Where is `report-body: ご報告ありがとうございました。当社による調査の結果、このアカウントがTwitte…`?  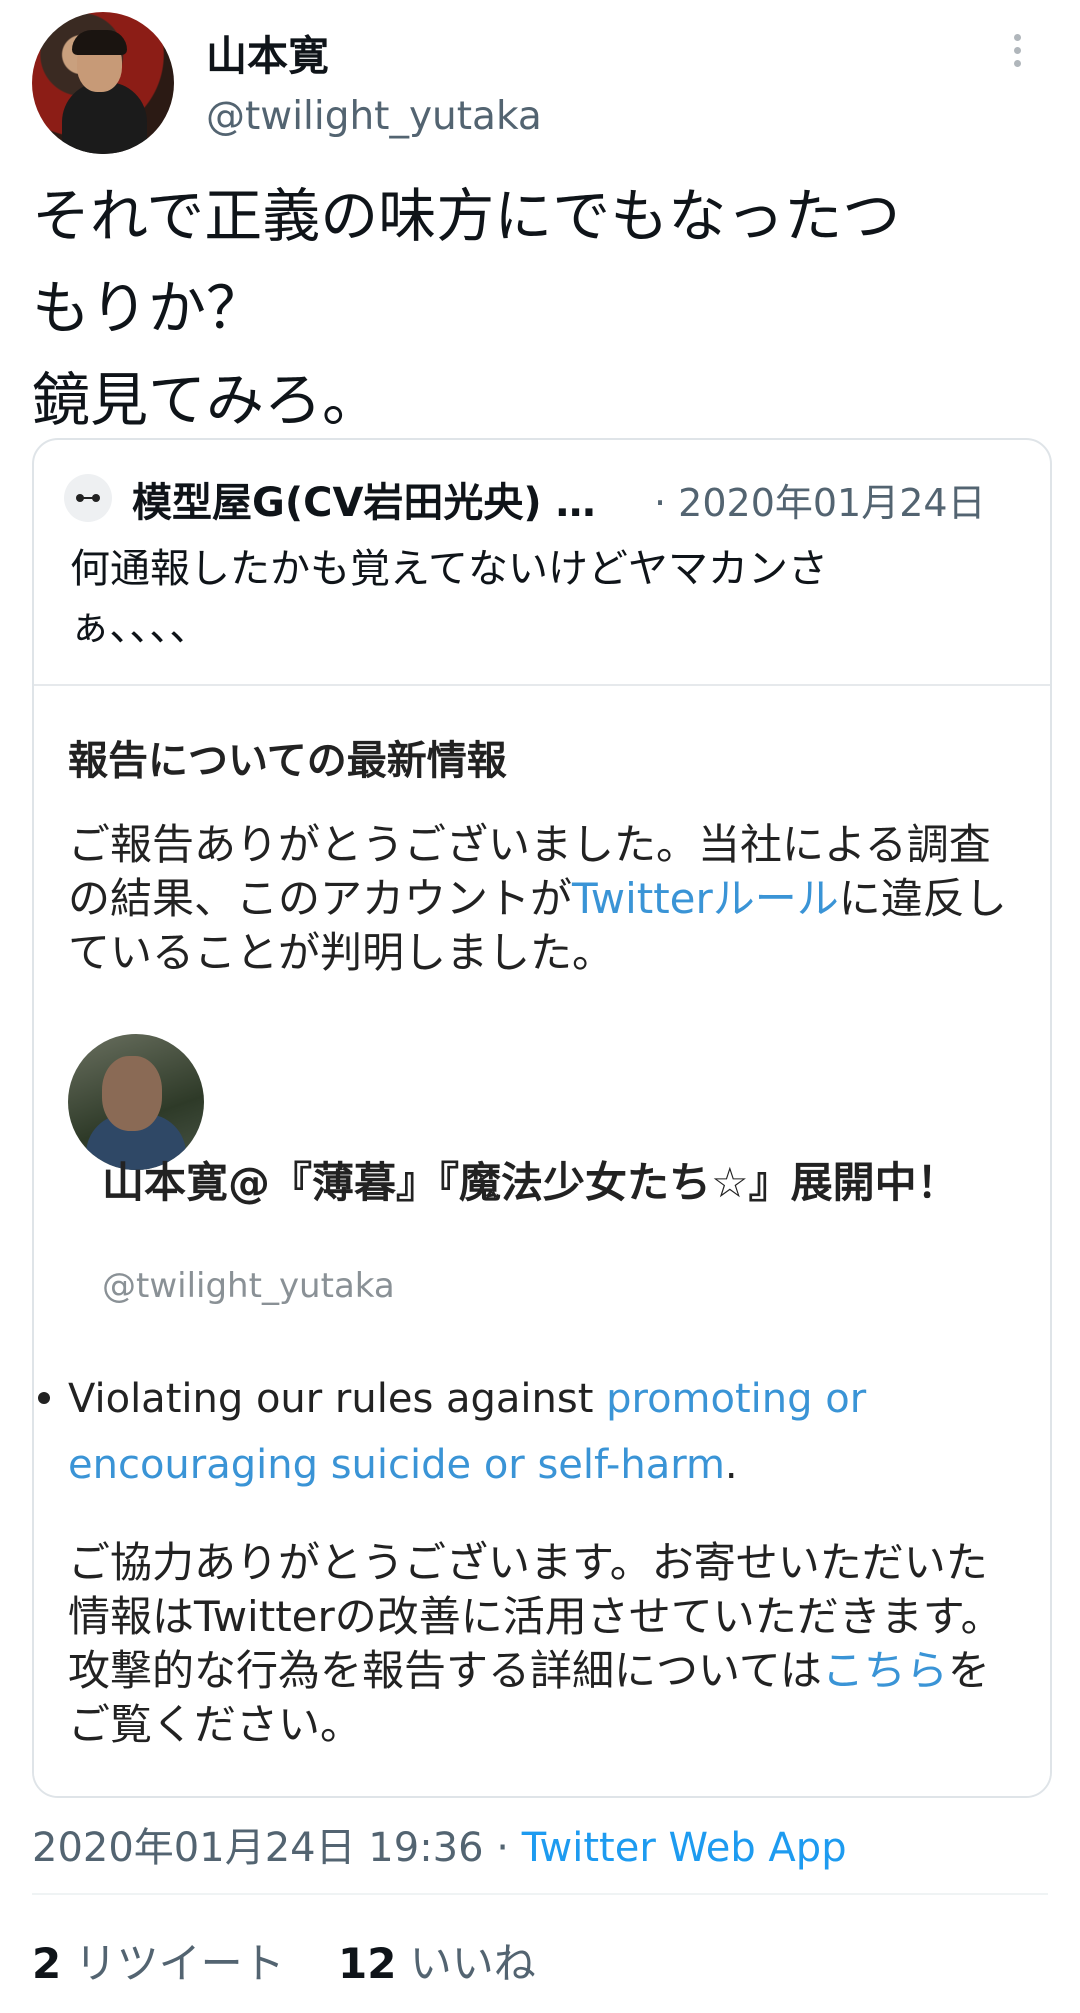 report-body: ご報告ありがとうございました。当社による調査の結果、このアカウントがTwitte… is located at coordinates (548, 899).